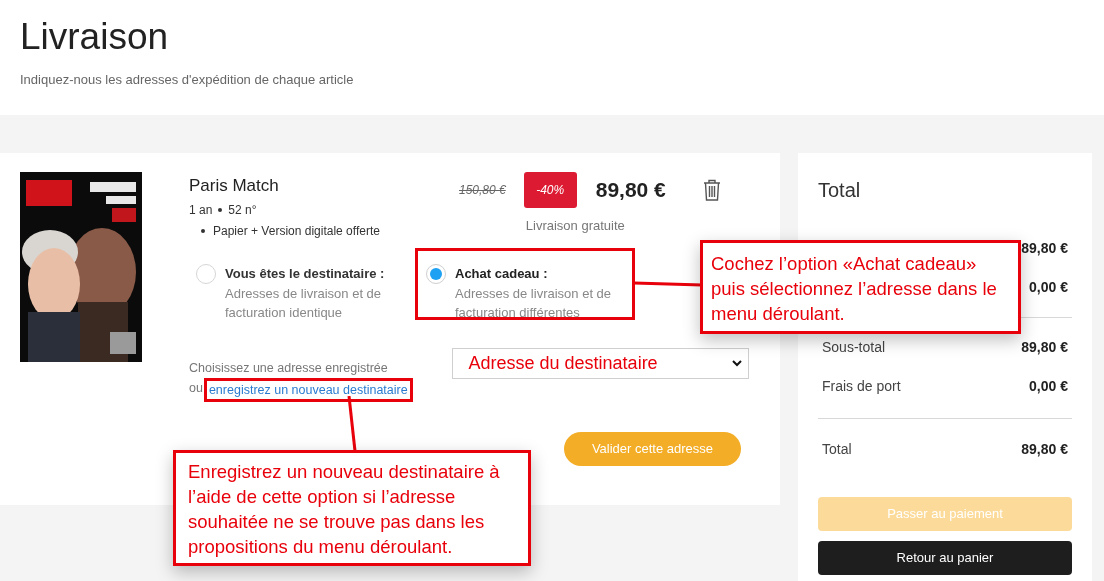  What do you see at coordinates (1044, 449) in the screenshot?
I see `total-value: 89,80 €` at bounding box center [1044, 449].